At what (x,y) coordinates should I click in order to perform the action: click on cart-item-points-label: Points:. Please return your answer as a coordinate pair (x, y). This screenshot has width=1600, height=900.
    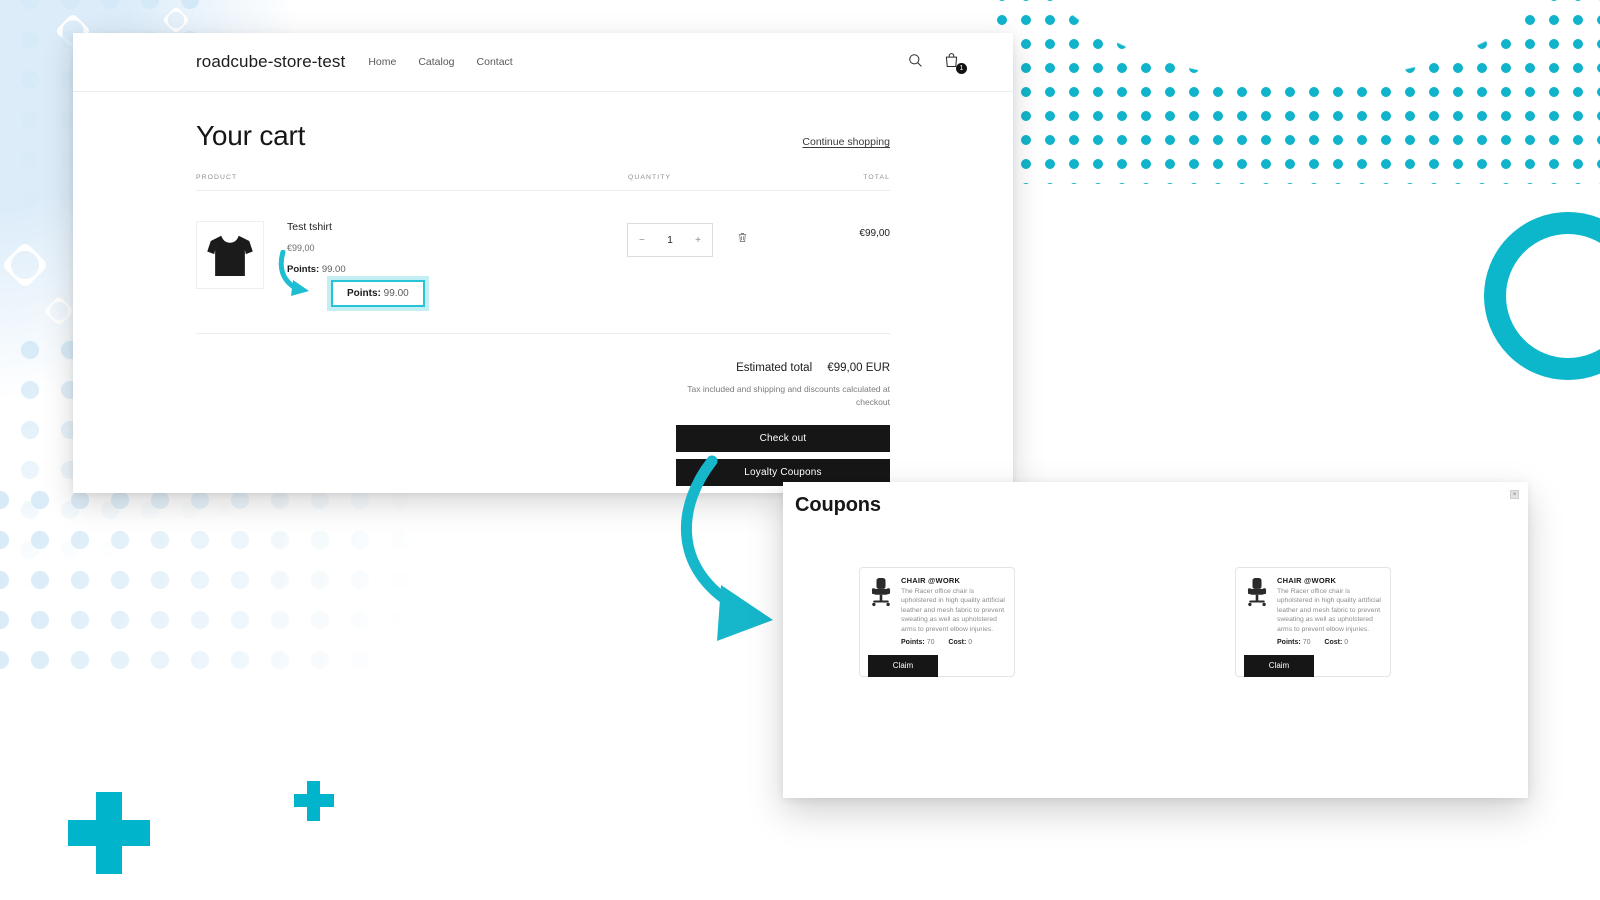
    Looking at the image, I should click on (303, 269).